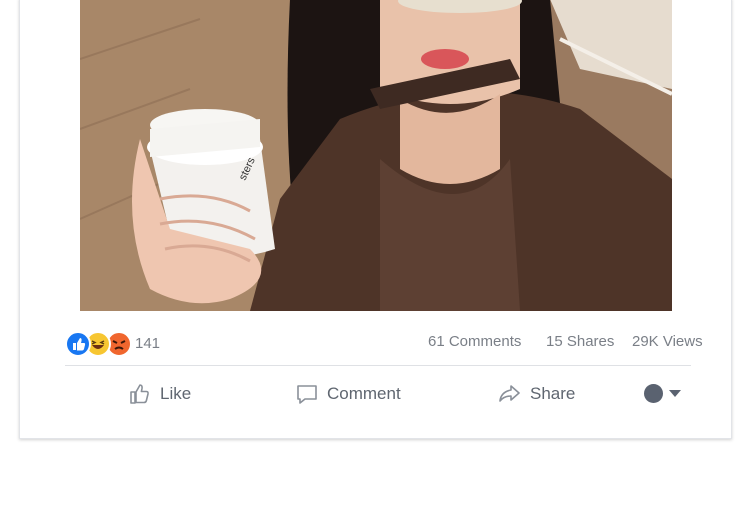 This screenshot has height=507, width=750. I want to click on caret-down-icon, so click(675, 393).